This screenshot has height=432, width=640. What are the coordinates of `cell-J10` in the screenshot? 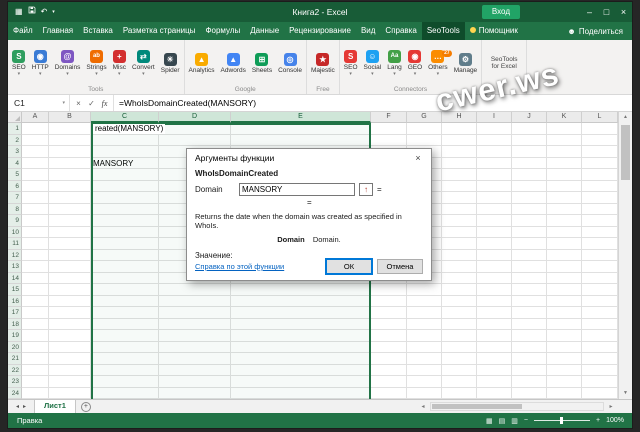 It's located at (529, 232).